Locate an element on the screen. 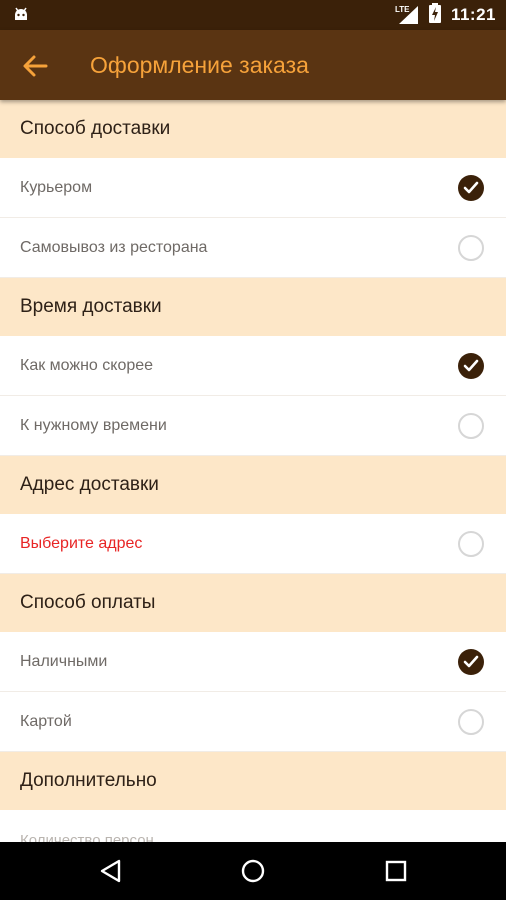  option-select-address: Выберите адрес is located at coordinates (253, 544).